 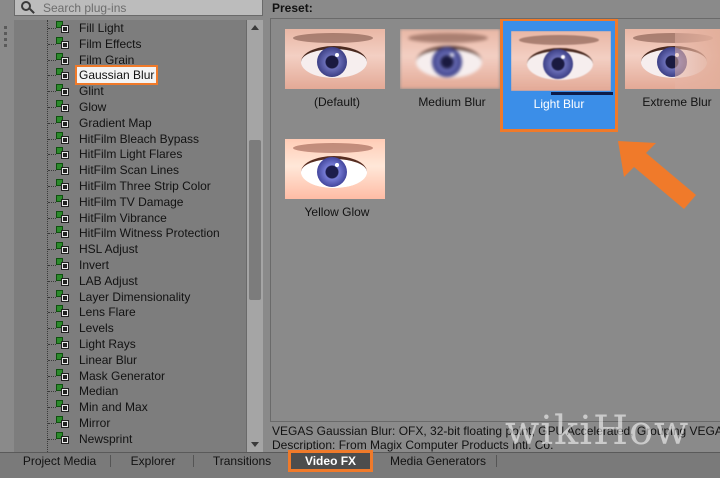 What do you see at coordinates (130, 186) in the screenshot?
I see `tree-item: HitFilm Three Strip Color` at bounding box center [130, 186].